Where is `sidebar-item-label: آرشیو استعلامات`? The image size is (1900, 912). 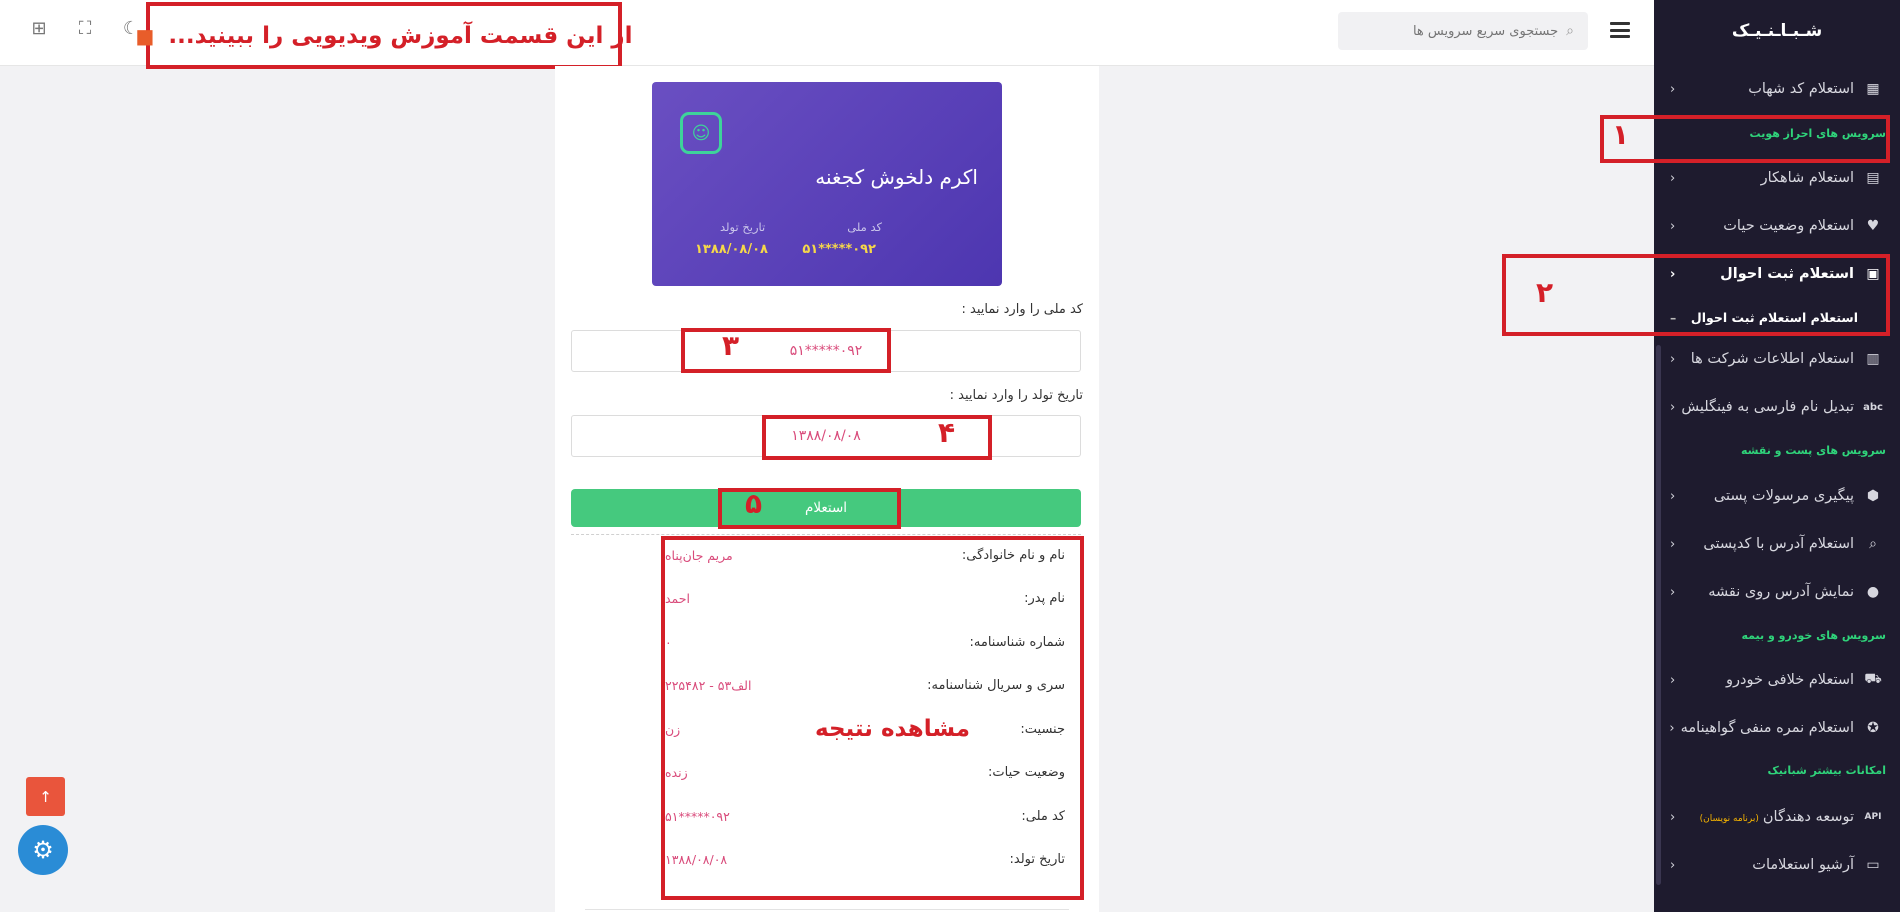
sidebar-item-label: آرشیو استعلامات is located at coordinates (1803, 865).